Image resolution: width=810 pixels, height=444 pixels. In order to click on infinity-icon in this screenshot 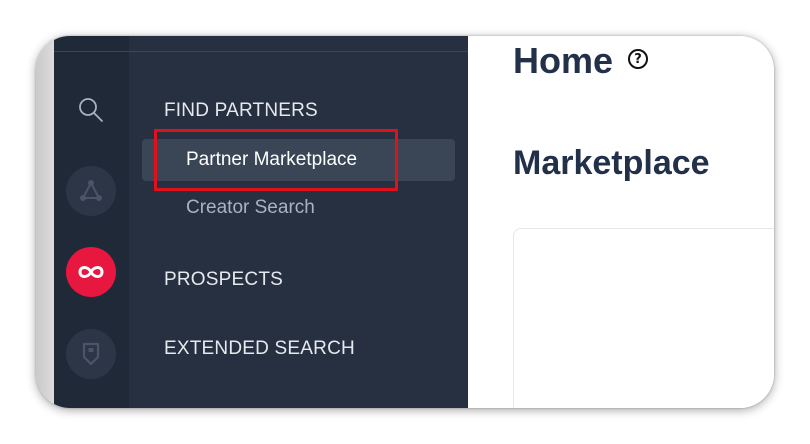, I will do `click(91, 272)`.